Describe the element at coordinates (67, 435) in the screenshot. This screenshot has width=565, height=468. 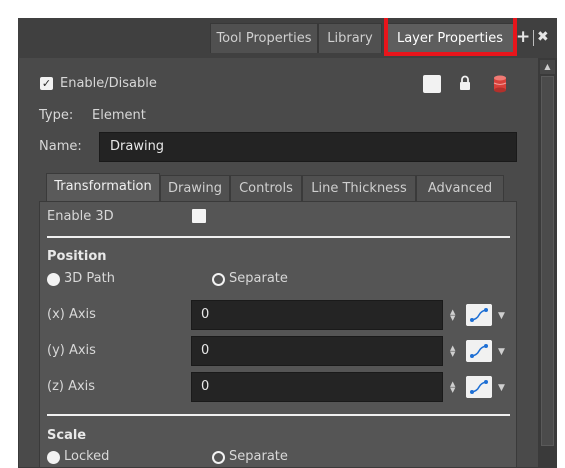
I see `scale-heading: Scale` at that location.